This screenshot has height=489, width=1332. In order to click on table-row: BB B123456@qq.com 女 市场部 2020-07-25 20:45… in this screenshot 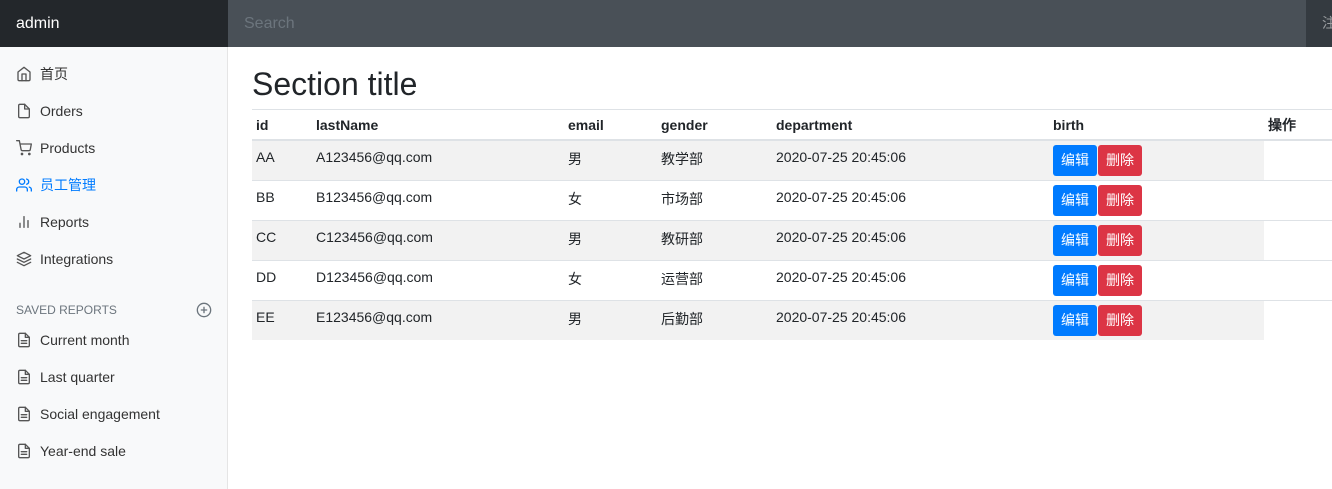, I will do `click(792, 200)`.